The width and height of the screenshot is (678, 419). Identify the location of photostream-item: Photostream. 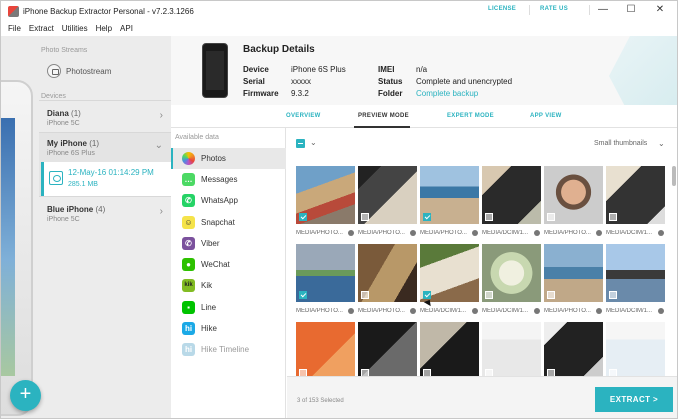
(79, 71).